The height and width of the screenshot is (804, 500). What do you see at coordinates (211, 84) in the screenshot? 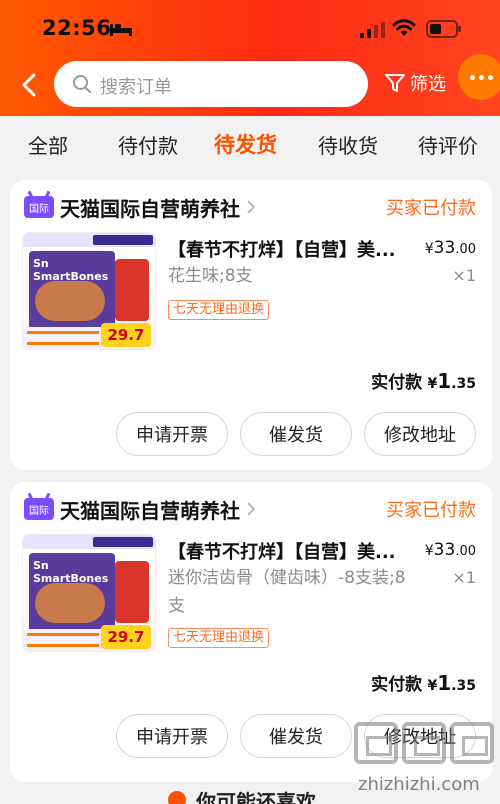
I see `search-input: 搜索订单` at bounding box center [211, 84].